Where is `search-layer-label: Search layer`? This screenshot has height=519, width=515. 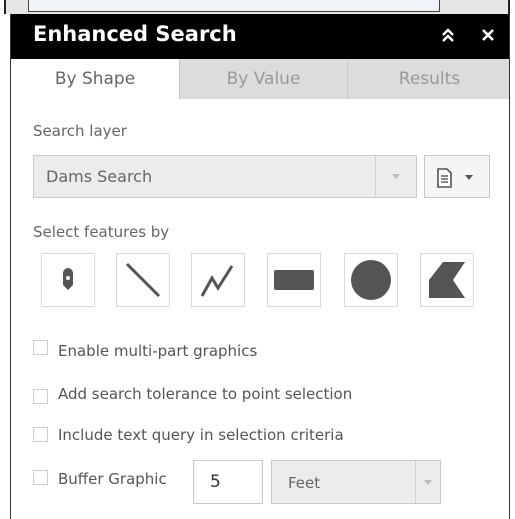 search-layer-label: Search layer is located at coordinates (80, 131).